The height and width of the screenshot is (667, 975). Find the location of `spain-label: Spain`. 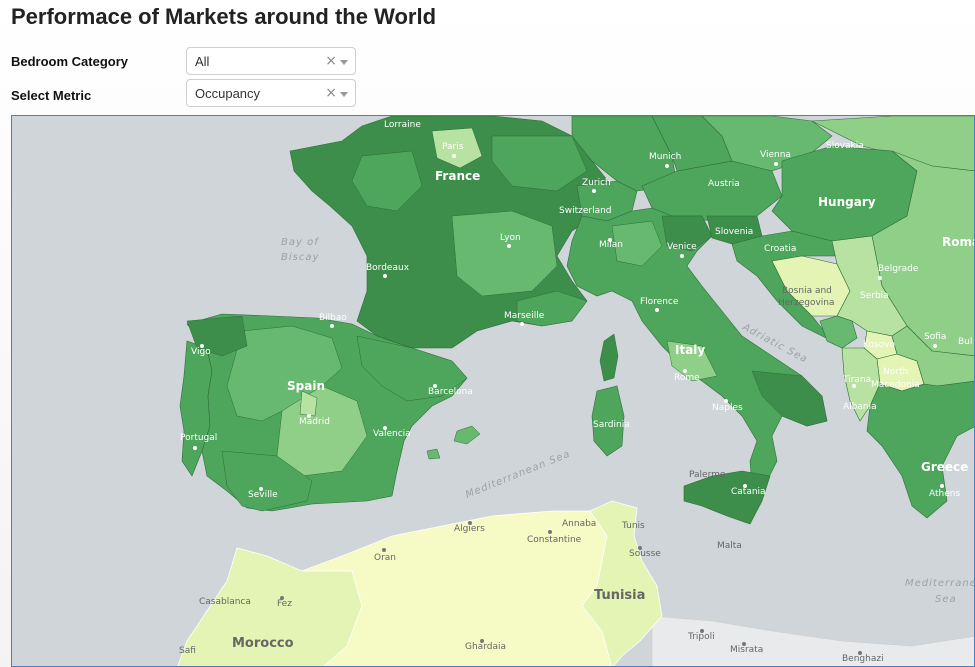

spain-label: Spain is located at coordinates (306, 386).